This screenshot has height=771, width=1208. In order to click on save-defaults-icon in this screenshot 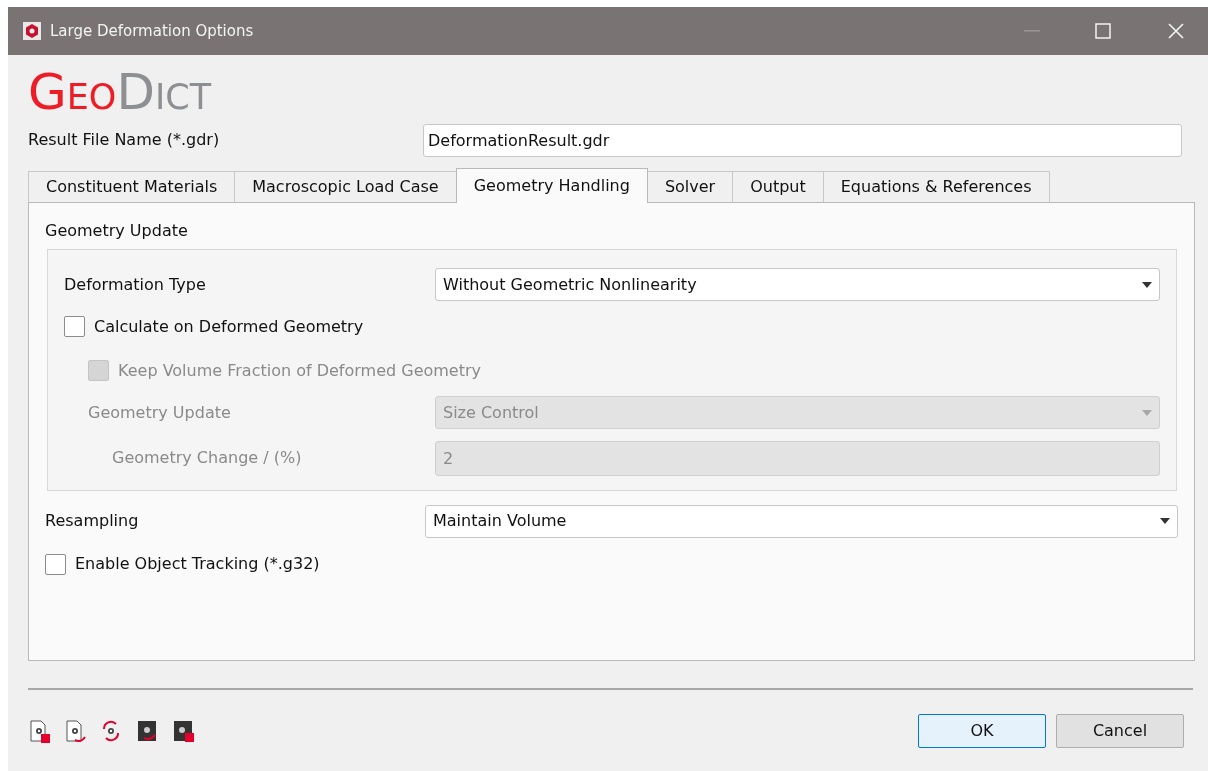, I will do `click(183, 731)`.